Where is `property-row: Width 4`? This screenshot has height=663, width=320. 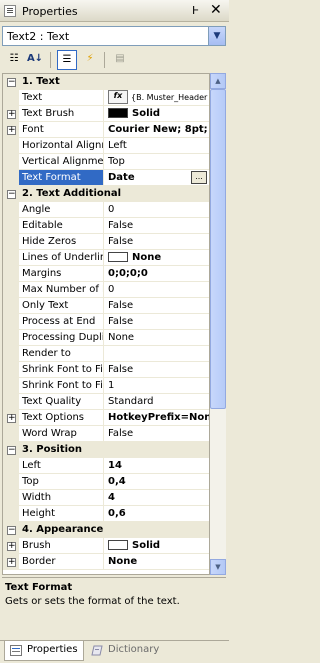 property-row: Width 4 is located at coordinates (106, 498).